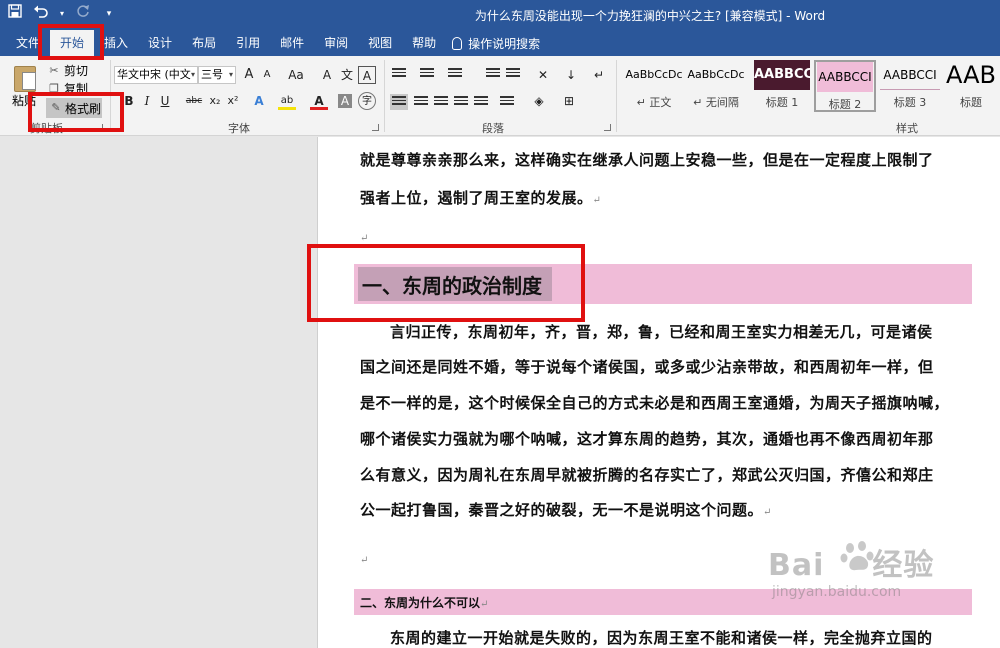 This screenshot has width=1000, height=648. I want to click on tell-me-search: 操作说明搜索, so click(496, 43).